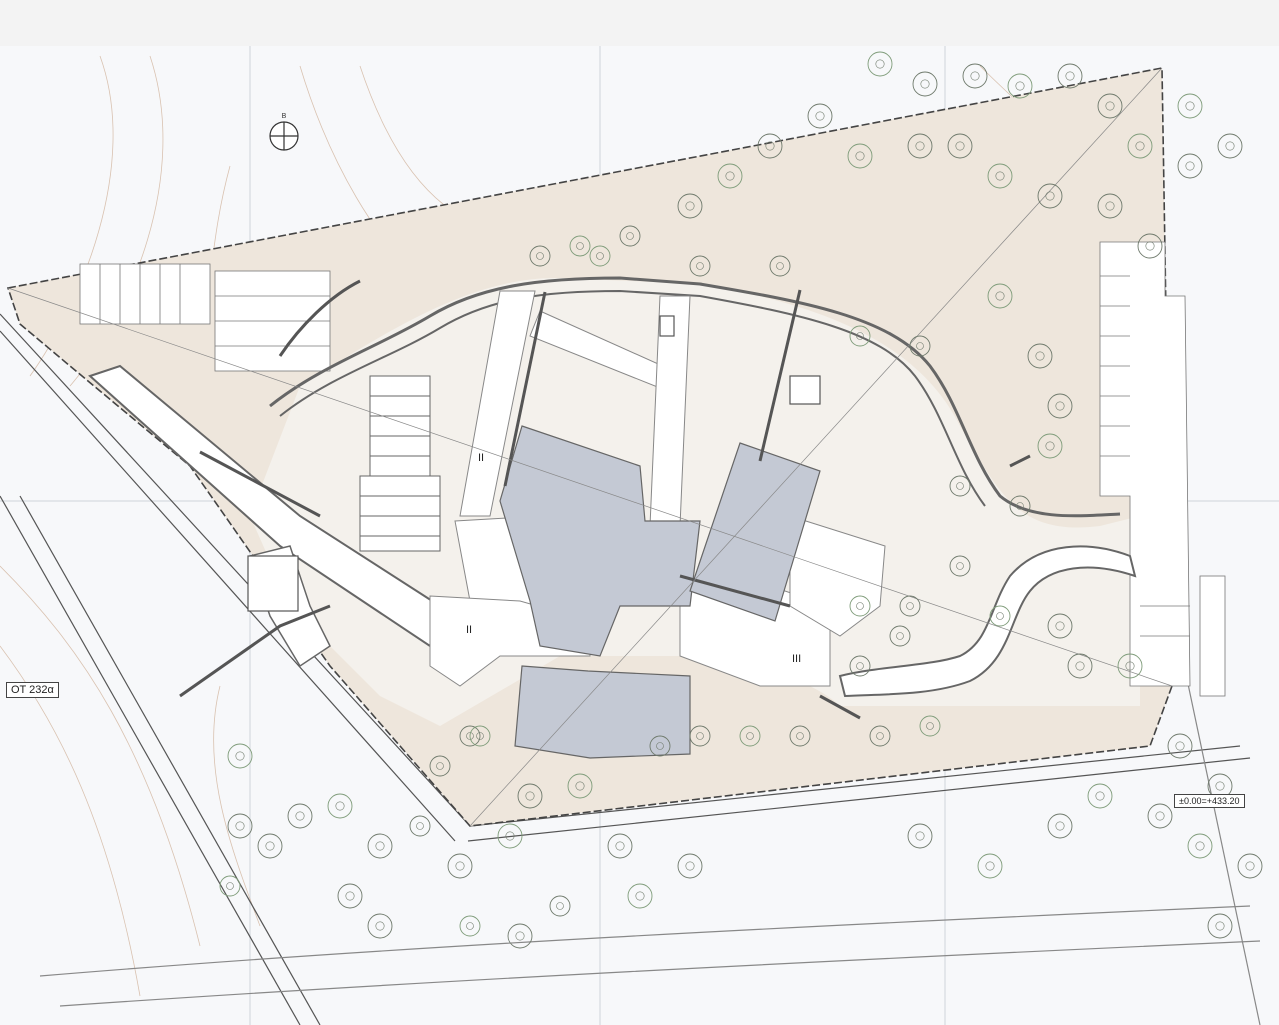  What do you see at coordinates (602, 712) in the screenshot?
I see `building-wing-south` at bounding box center [602, 712].